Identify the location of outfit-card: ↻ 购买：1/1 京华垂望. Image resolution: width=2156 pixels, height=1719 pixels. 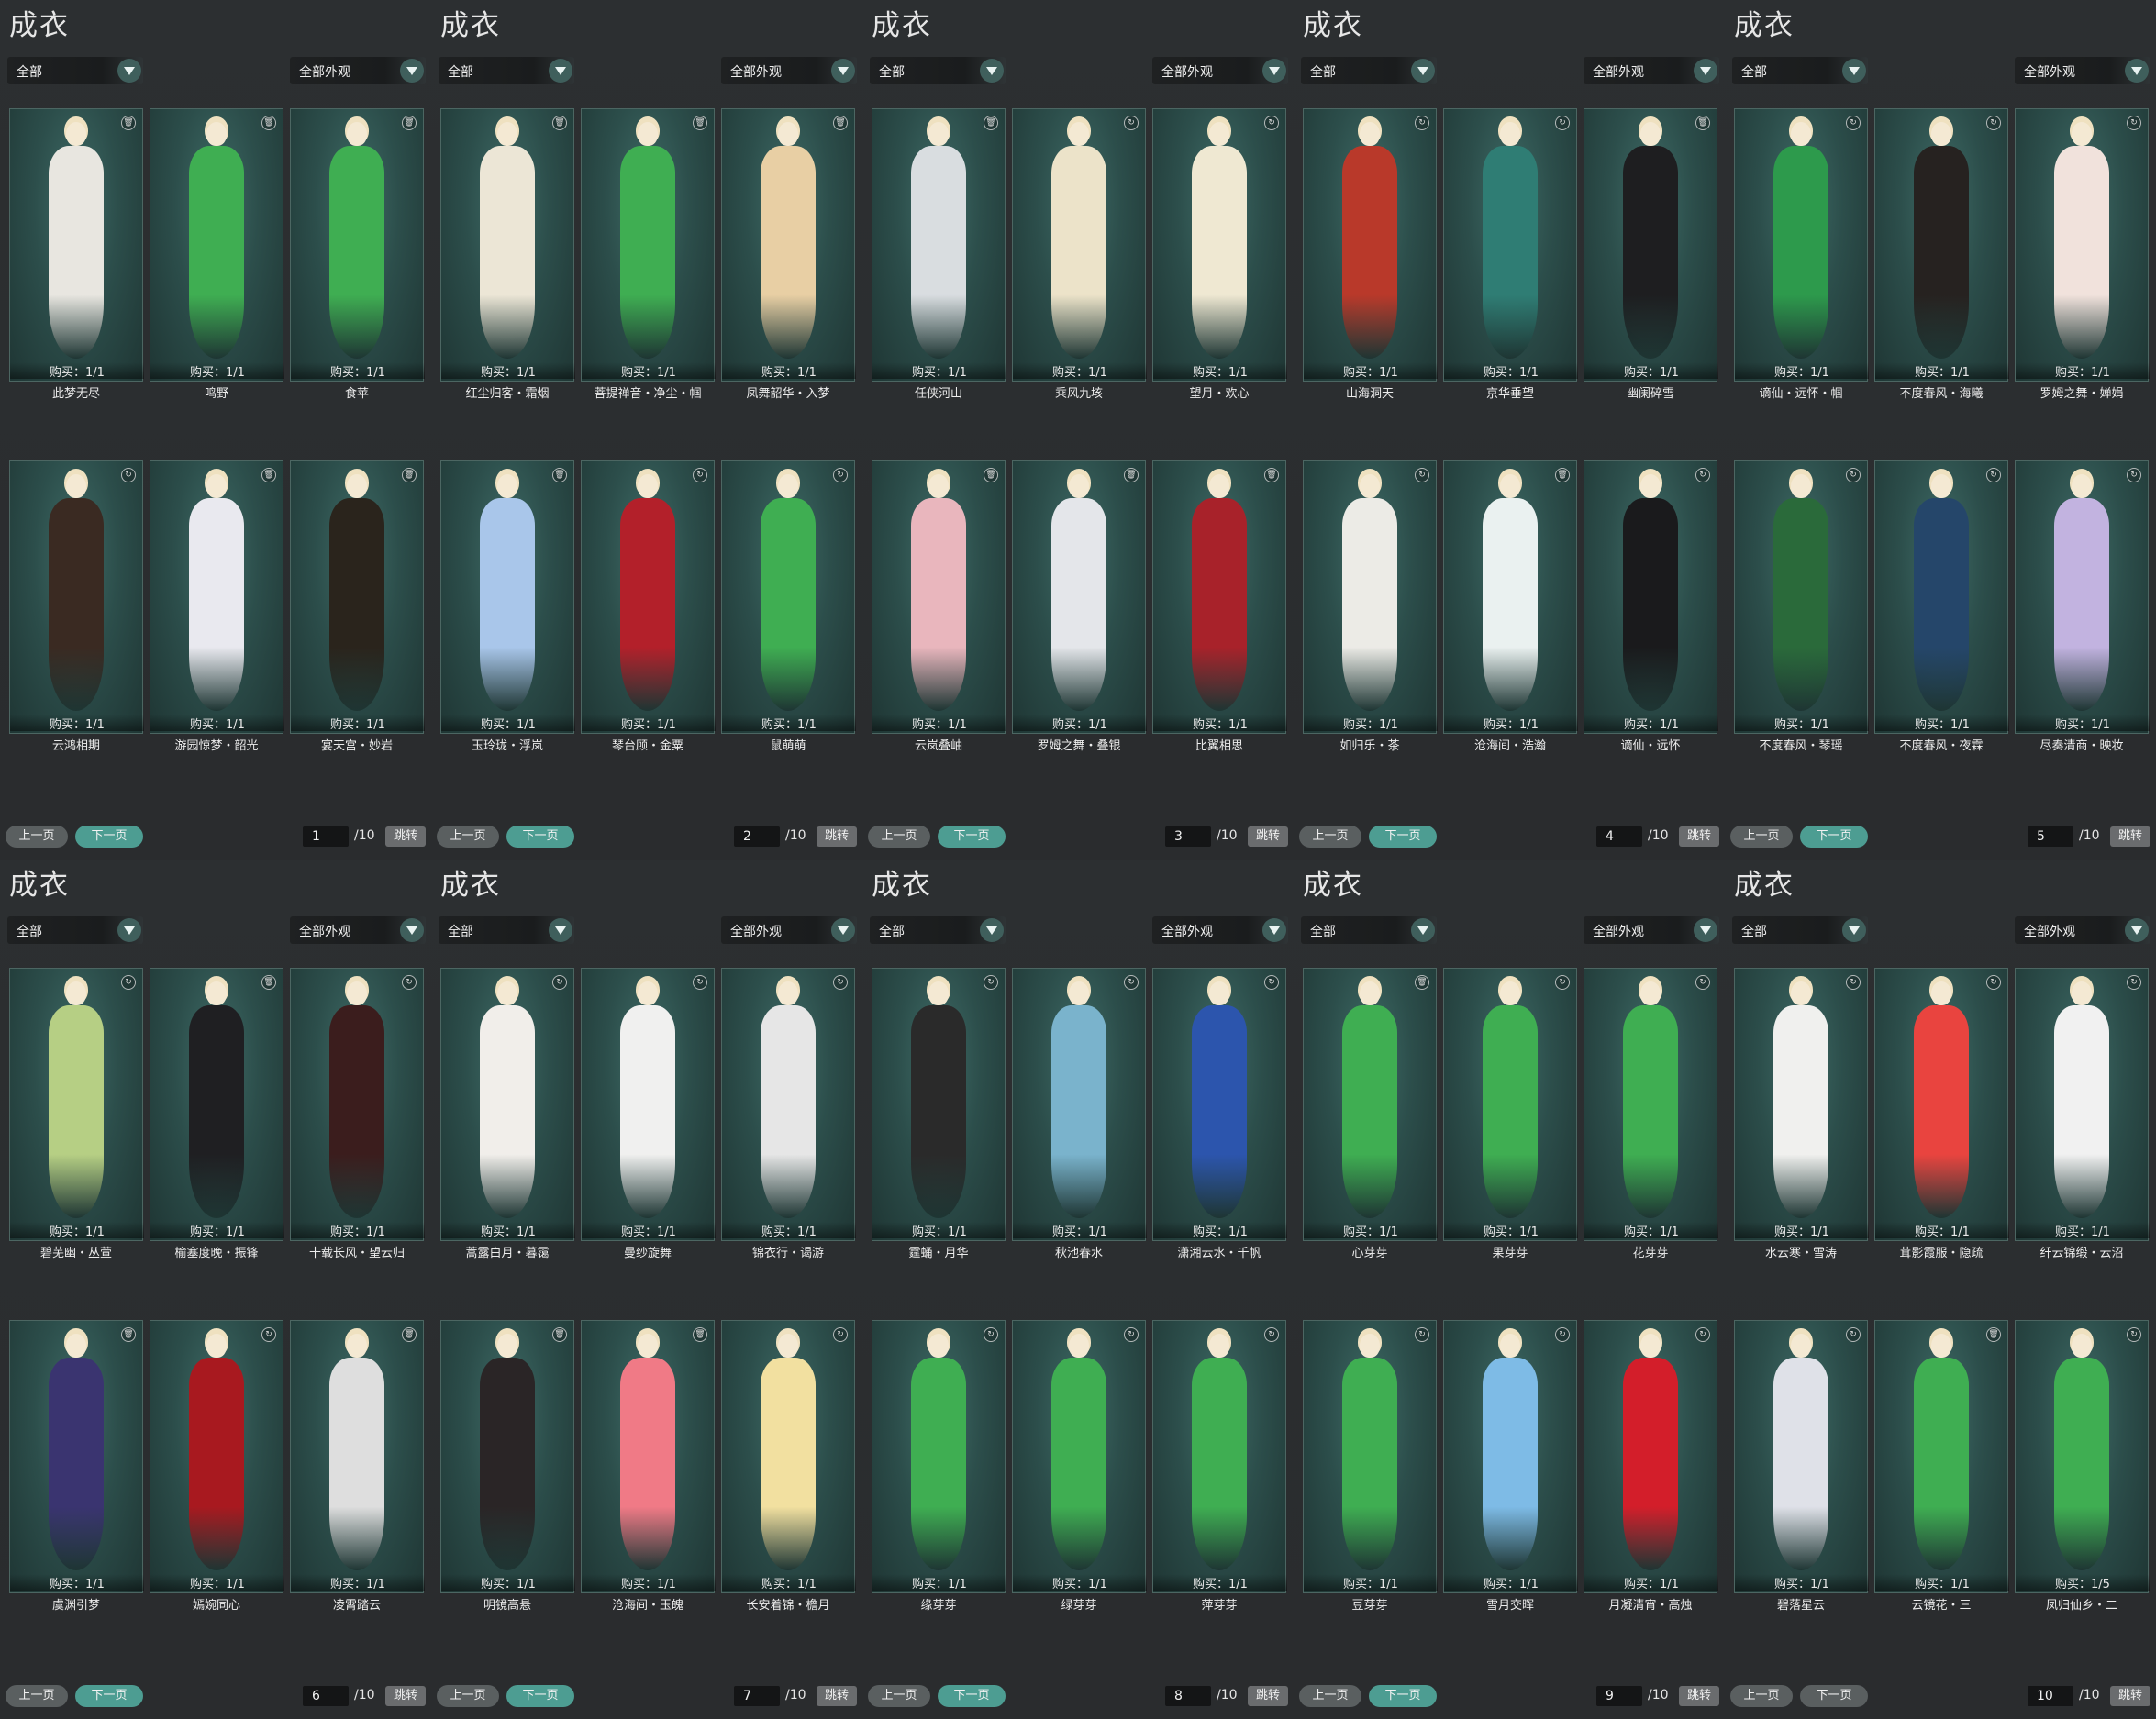
(1511, 254).